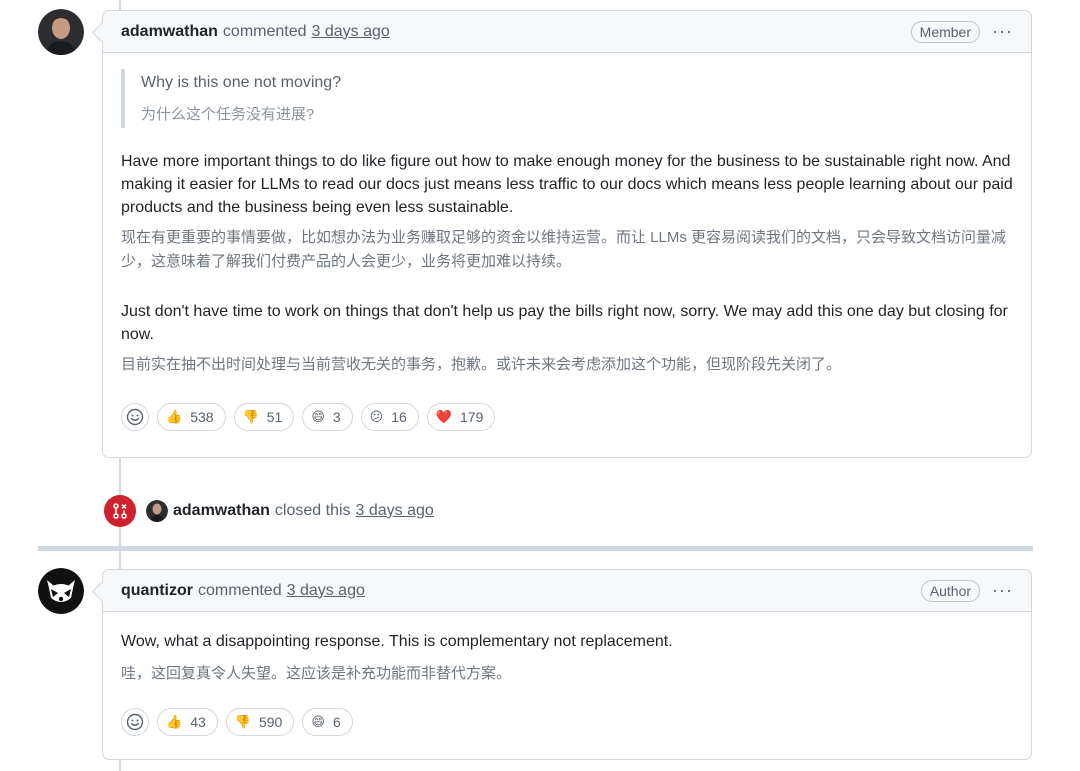 This screenshot has width=1080, height=771. What do you see at coordinates (945, 31) in the screenshot?
I see `member-badge: Member` at bounding box center [945, 31].